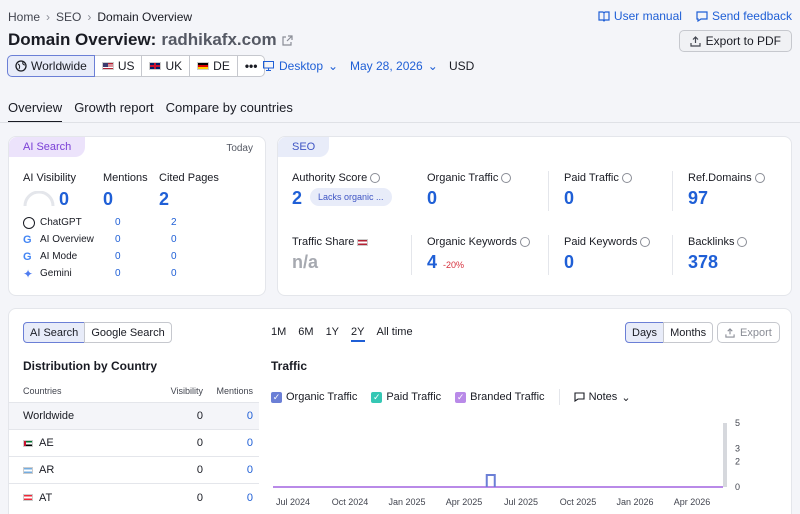 This screenshot has height=514, width=800. Describe the element at coordinates (51, 66) in the screenshot. I see `geo-worldwide: Worldwide` at that location.